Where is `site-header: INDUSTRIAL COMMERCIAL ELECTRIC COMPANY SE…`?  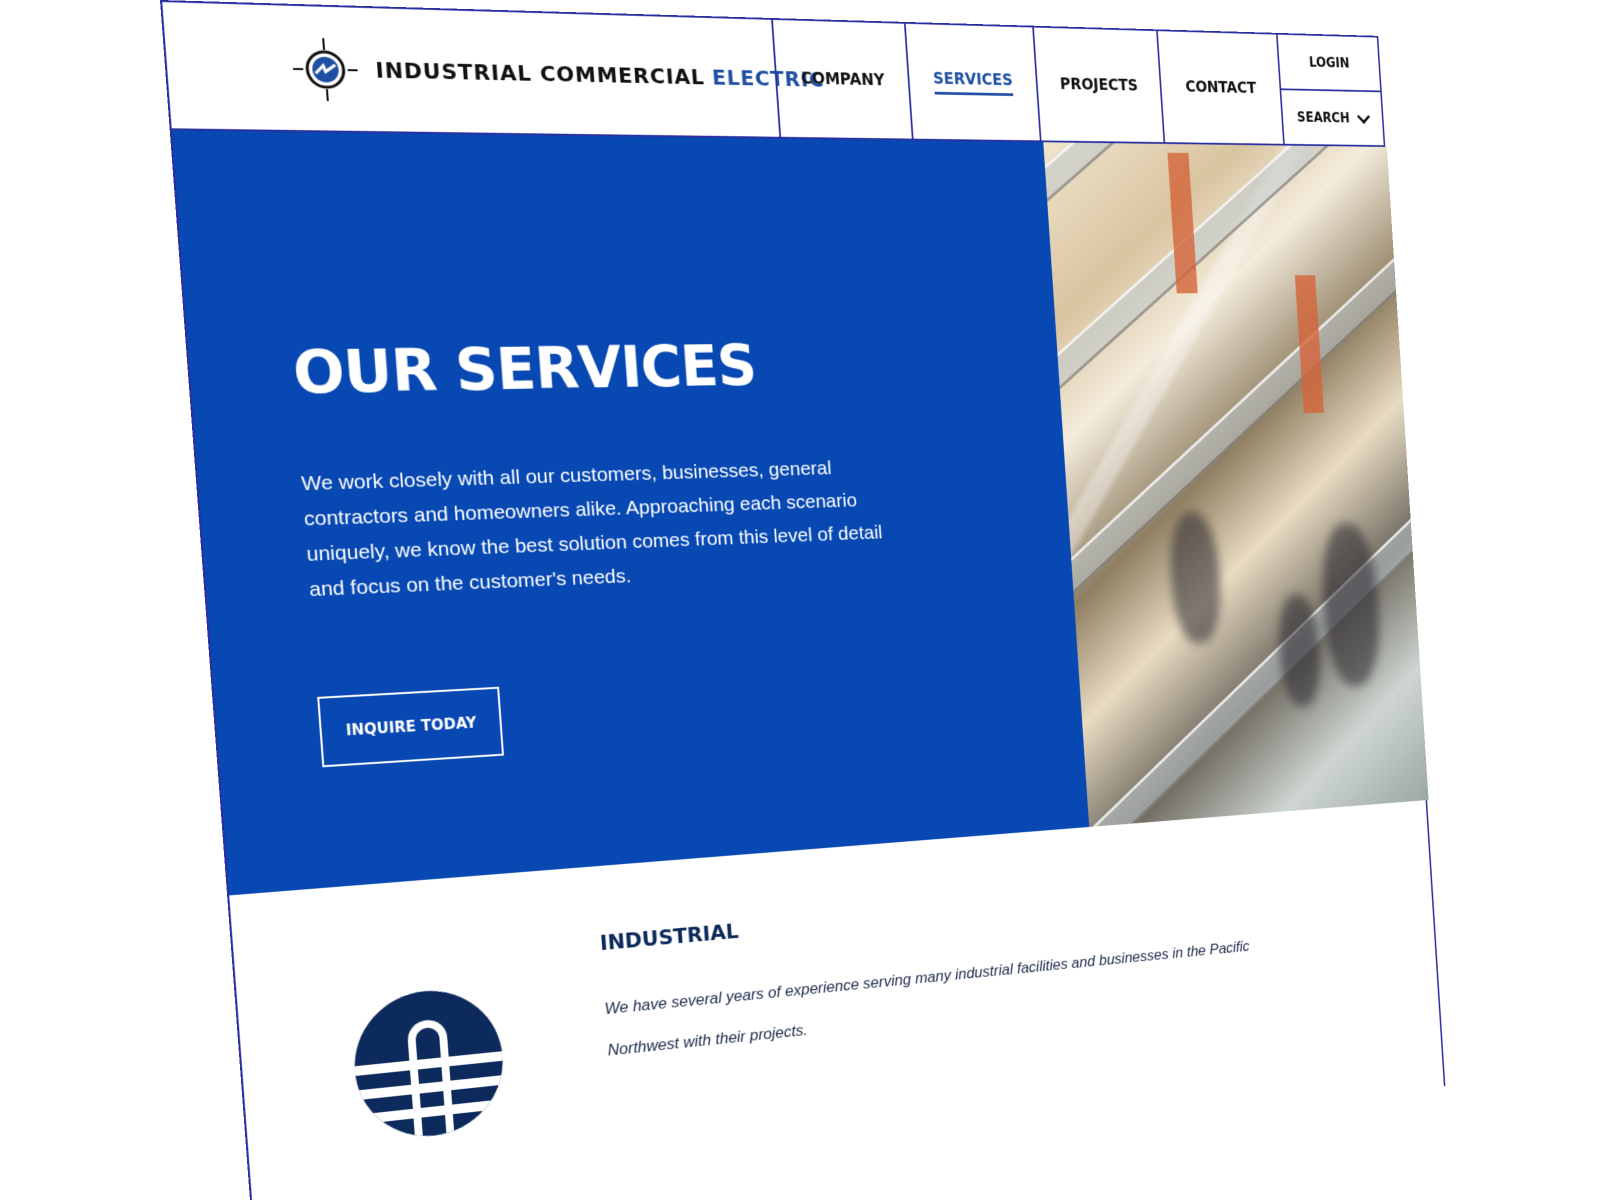
site-header: INDUSTRIAL COMMERCIAL ELECTRIC COMPANY SE… is located at coordinates (773, 74).